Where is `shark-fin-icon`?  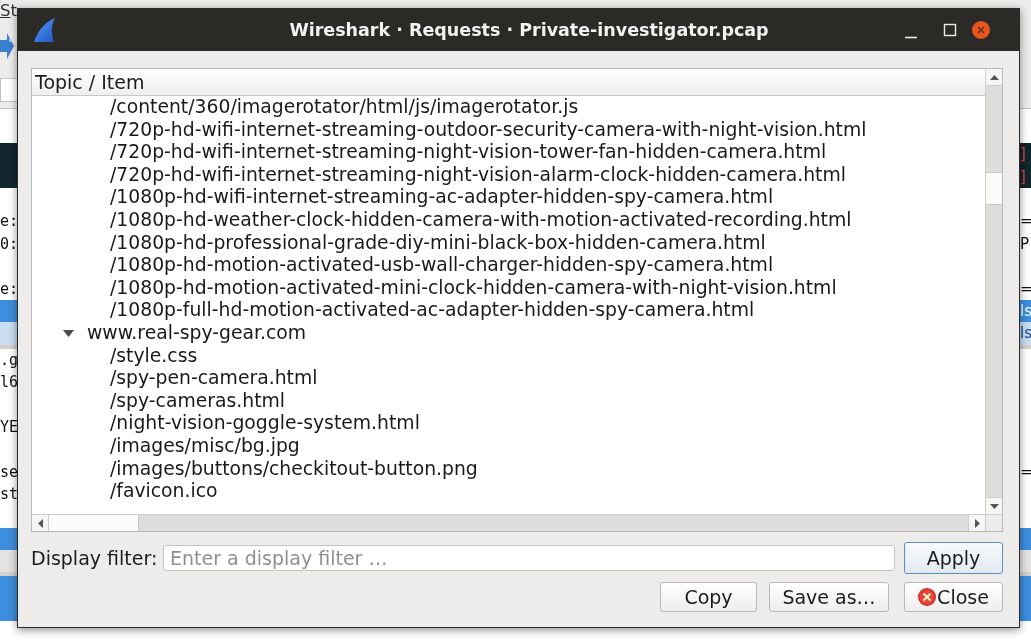
shark-fin-icon is located at coordinates (44, 30).